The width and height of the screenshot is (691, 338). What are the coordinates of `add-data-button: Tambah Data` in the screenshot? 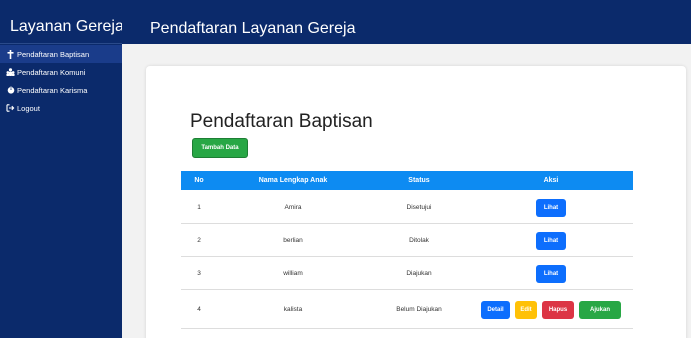 It's located at (220, 148).